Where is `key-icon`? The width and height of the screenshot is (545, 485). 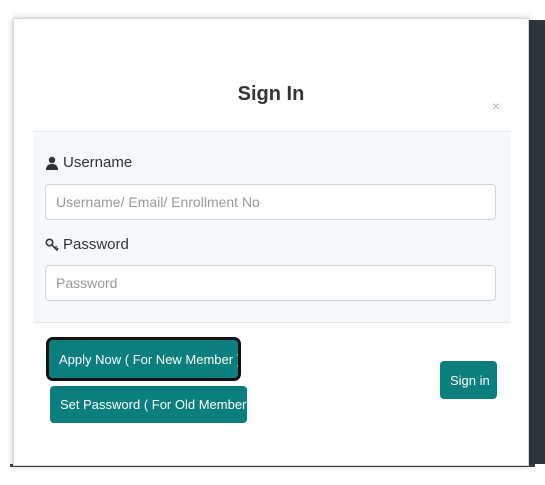
key-icon is located at coordinates (52, 244).